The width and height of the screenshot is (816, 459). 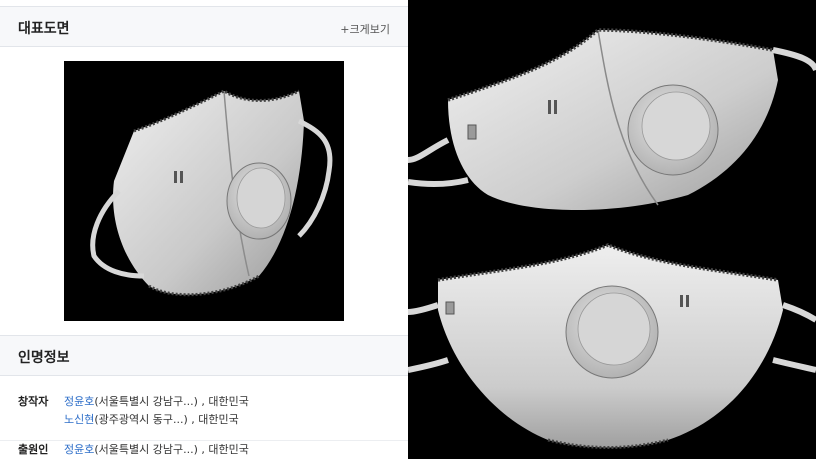 I want to click on enlarge-link: +크게보기, so click(x=365, y=29).